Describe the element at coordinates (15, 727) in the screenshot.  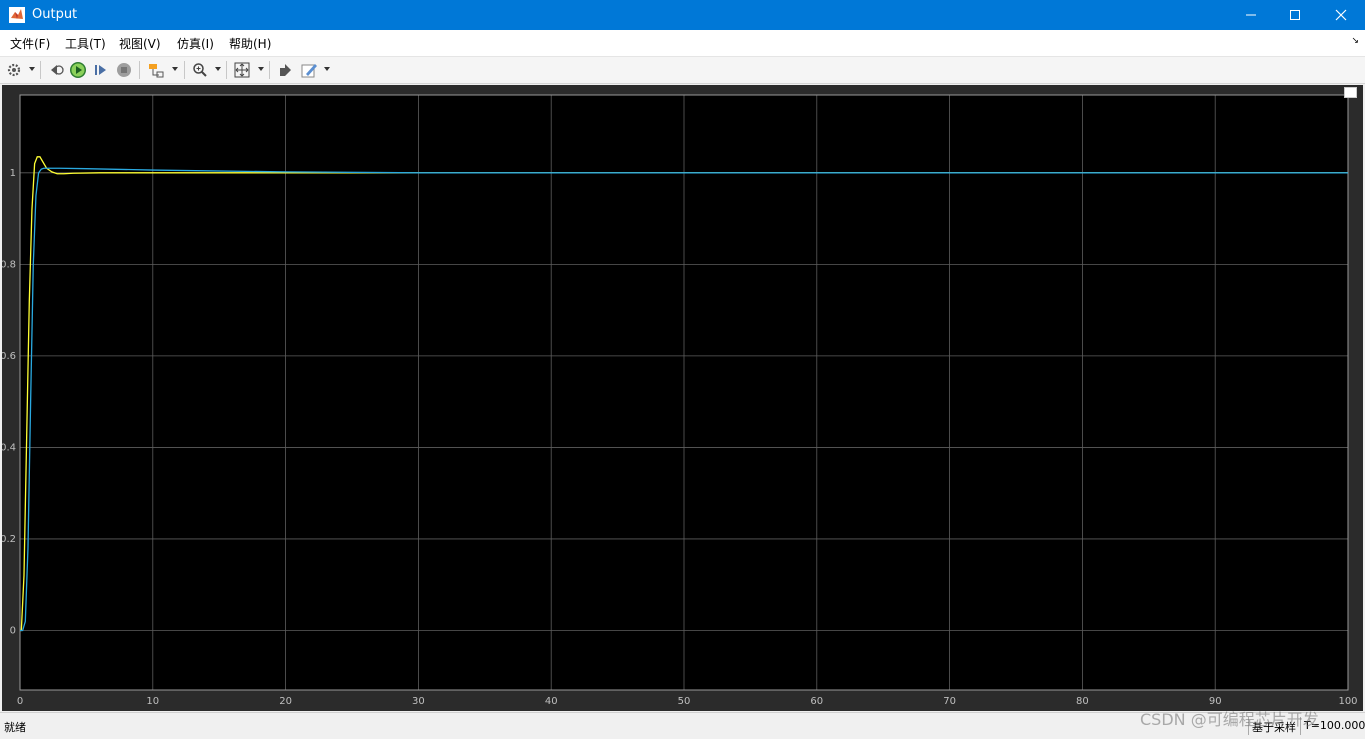
I see `status-ready: 就绪` at that location.